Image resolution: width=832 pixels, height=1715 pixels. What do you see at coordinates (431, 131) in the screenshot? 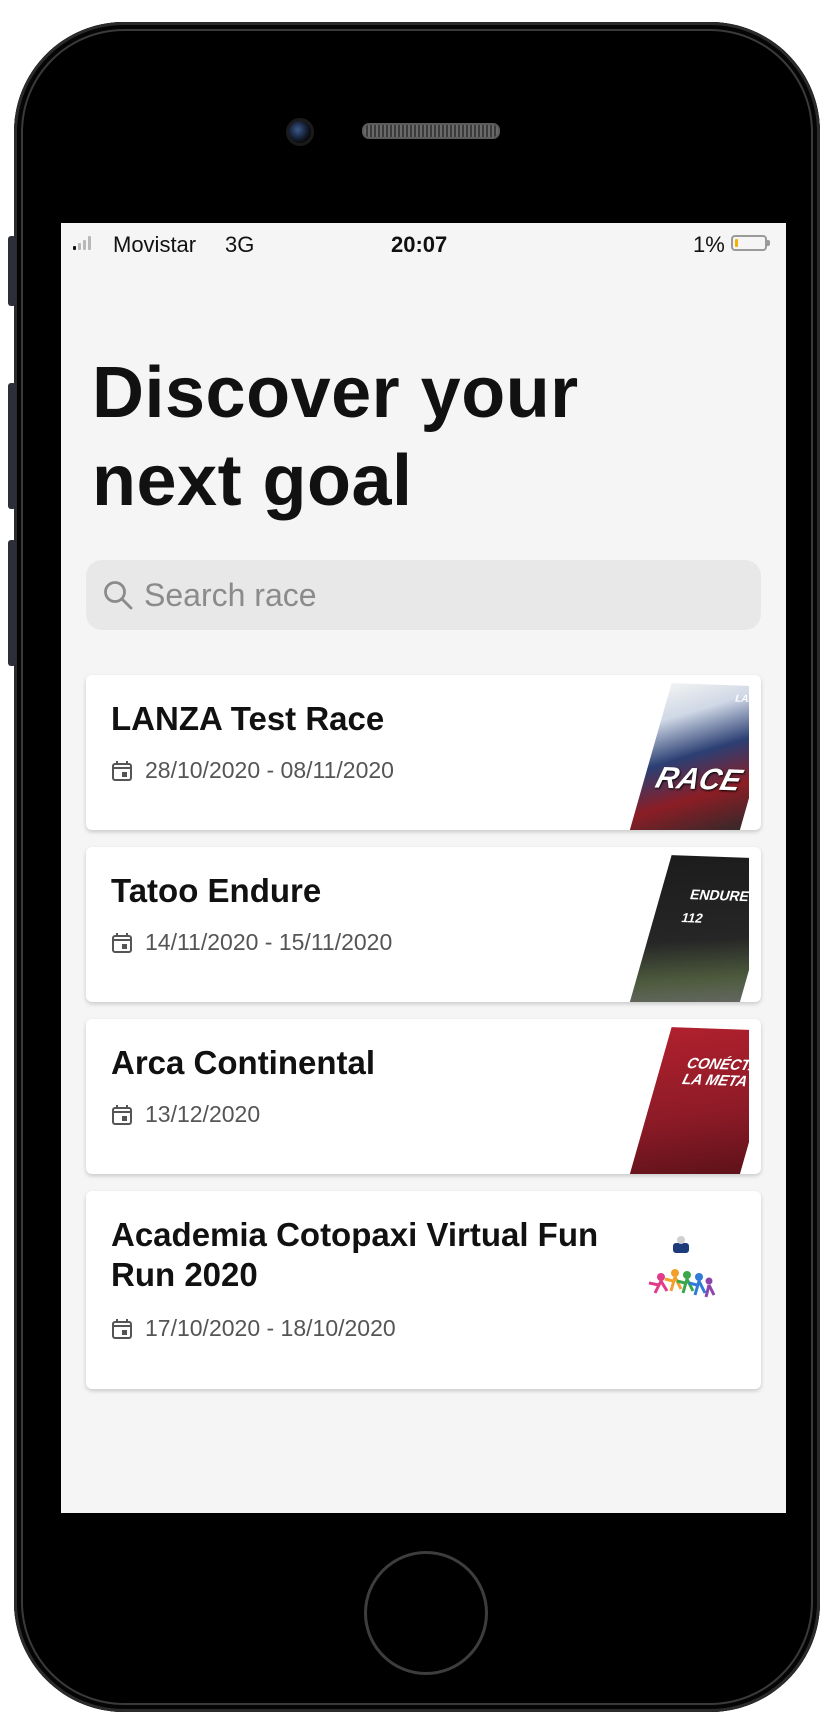
I see `earpiece-speaker` at bounding box center [431, 131].